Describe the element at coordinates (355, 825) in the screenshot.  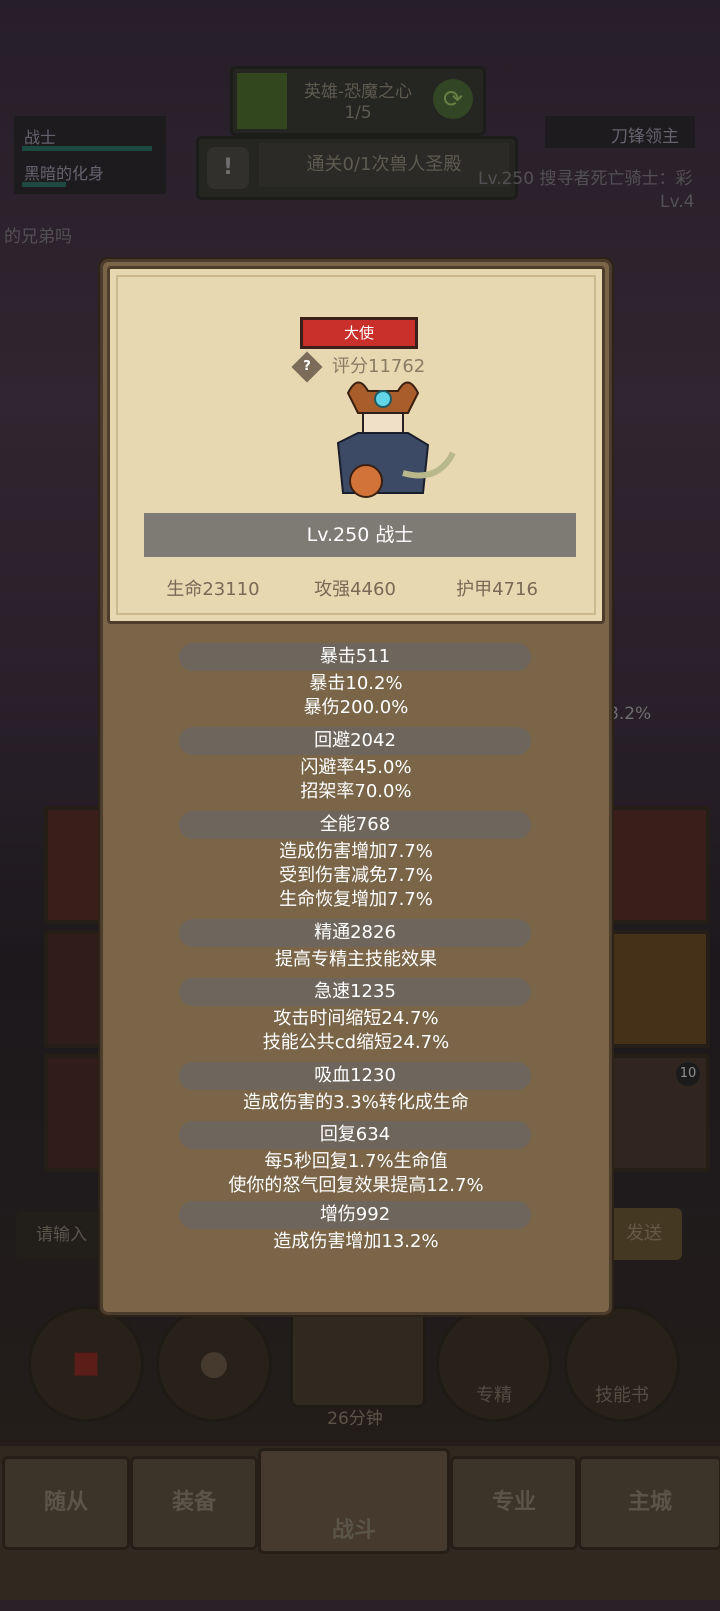
I see `stat-header-versatility: 全能768` at that location.